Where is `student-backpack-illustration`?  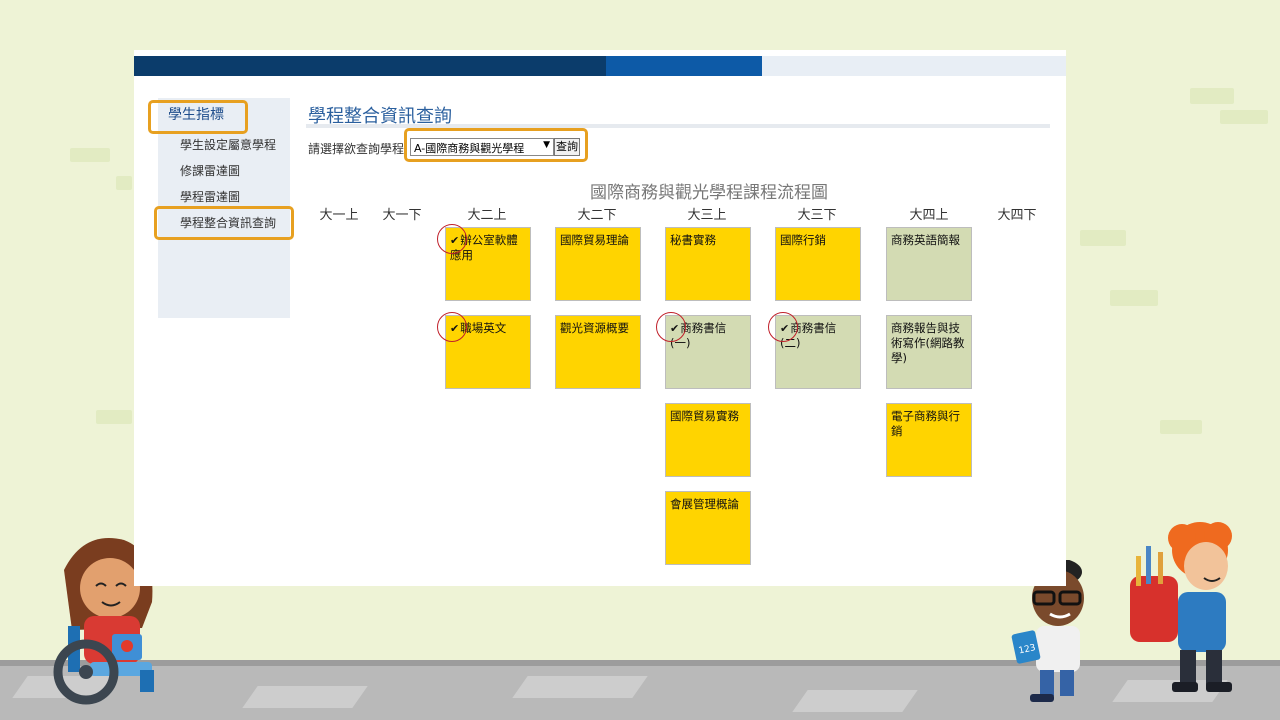
student-backpack-illustration is located at coordinates (1181, 607).